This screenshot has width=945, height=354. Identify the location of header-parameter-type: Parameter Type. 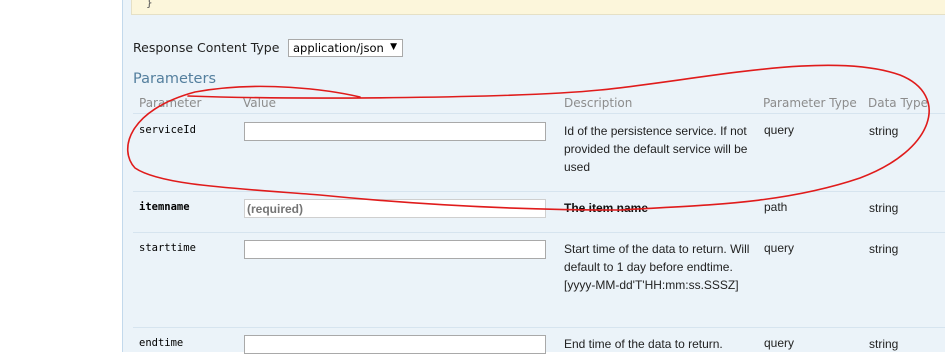
(810, 103).